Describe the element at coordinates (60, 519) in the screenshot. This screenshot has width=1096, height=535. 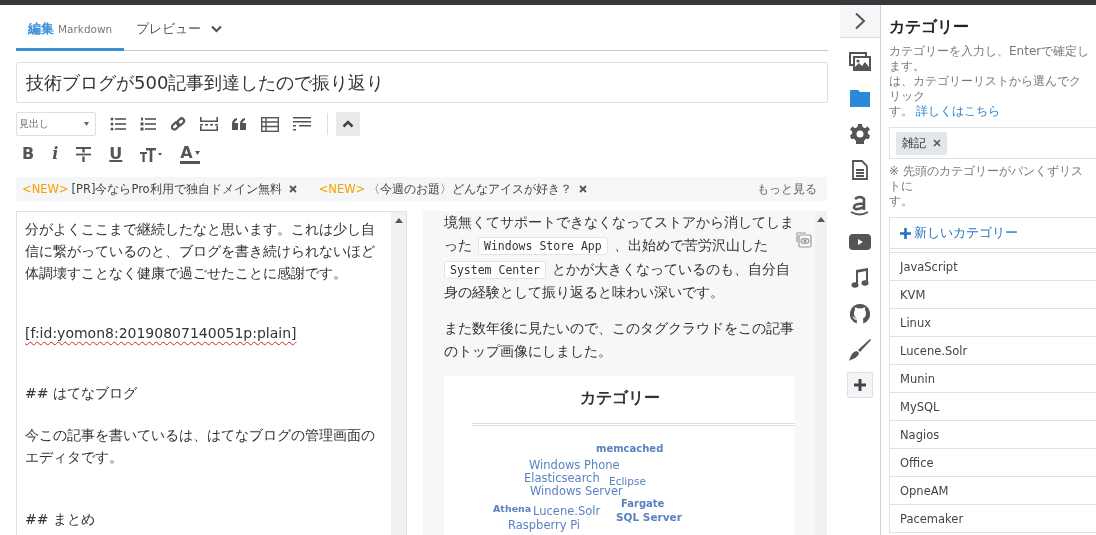
I see `editor-line: ## まとめ` at that location.